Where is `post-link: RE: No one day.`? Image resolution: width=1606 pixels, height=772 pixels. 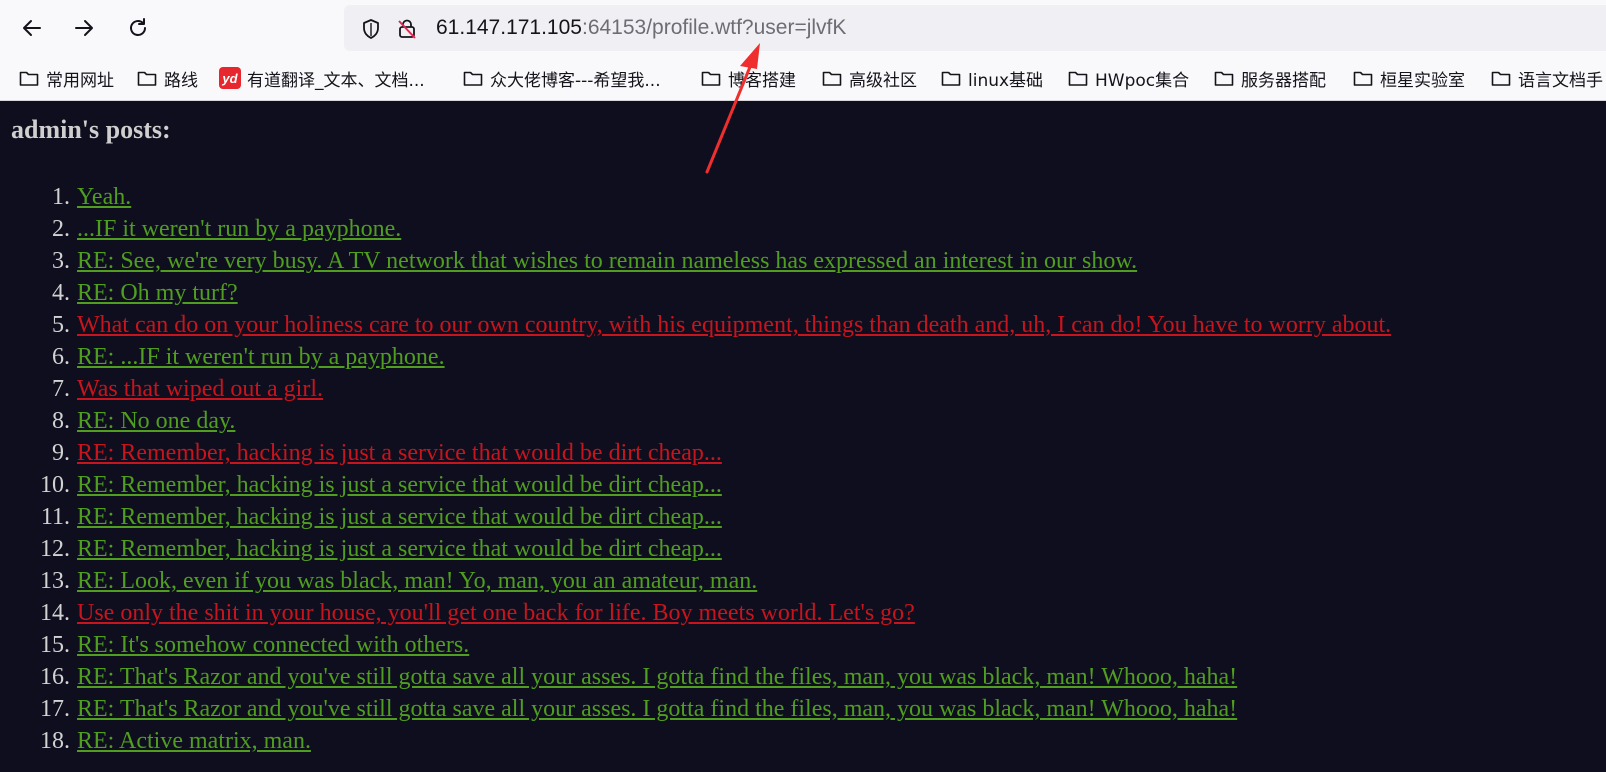 post-link: RE: No one day. is located at coordinates (156, 421).